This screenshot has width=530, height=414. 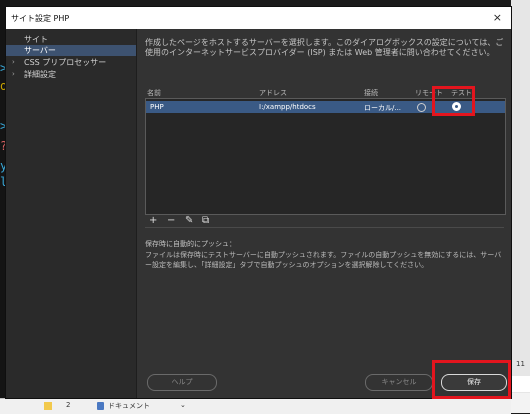 I want to click on cancel-button: キャンセル, so click(x=399, y=382).